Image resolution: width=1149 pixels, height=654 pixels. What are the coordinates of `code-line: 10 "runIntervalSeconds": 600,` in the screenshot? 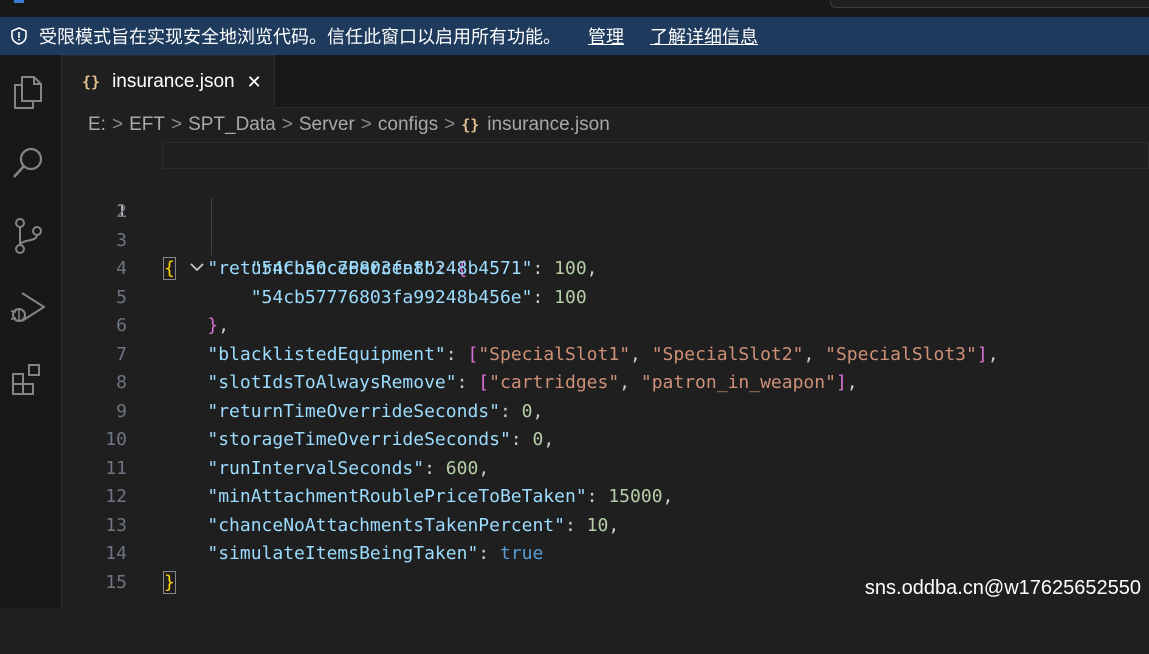 It's located at (605, 438).